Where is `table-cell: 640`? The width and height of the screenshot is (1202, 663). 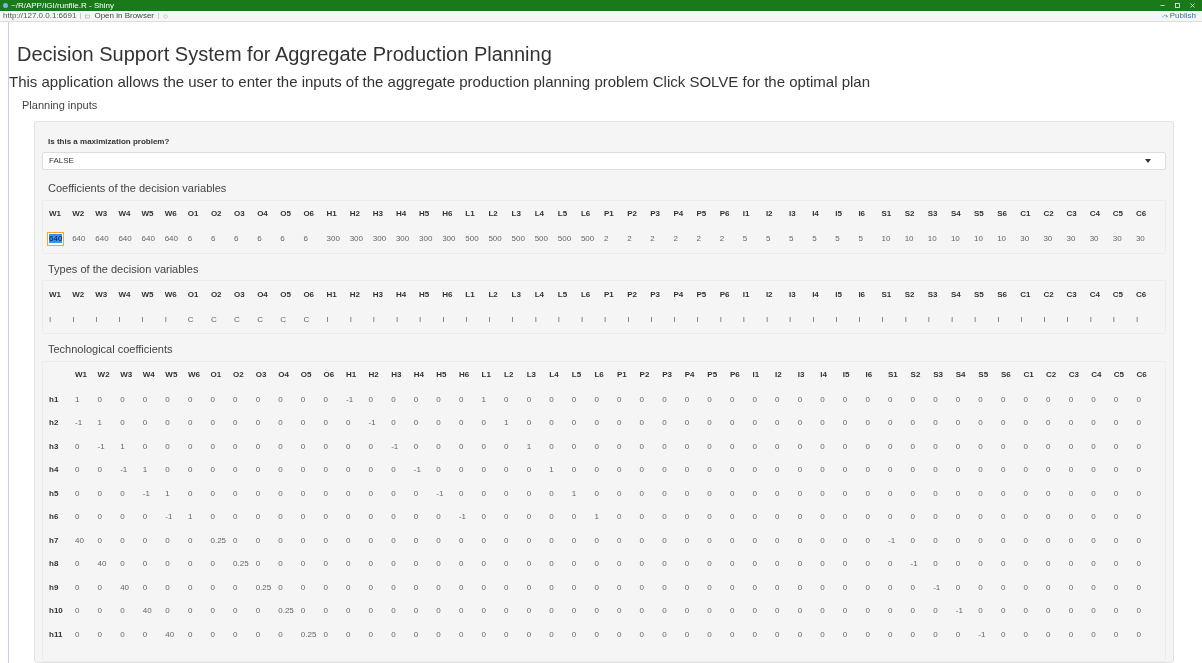 table-cell: 640 is located at coordinates (125, 239).